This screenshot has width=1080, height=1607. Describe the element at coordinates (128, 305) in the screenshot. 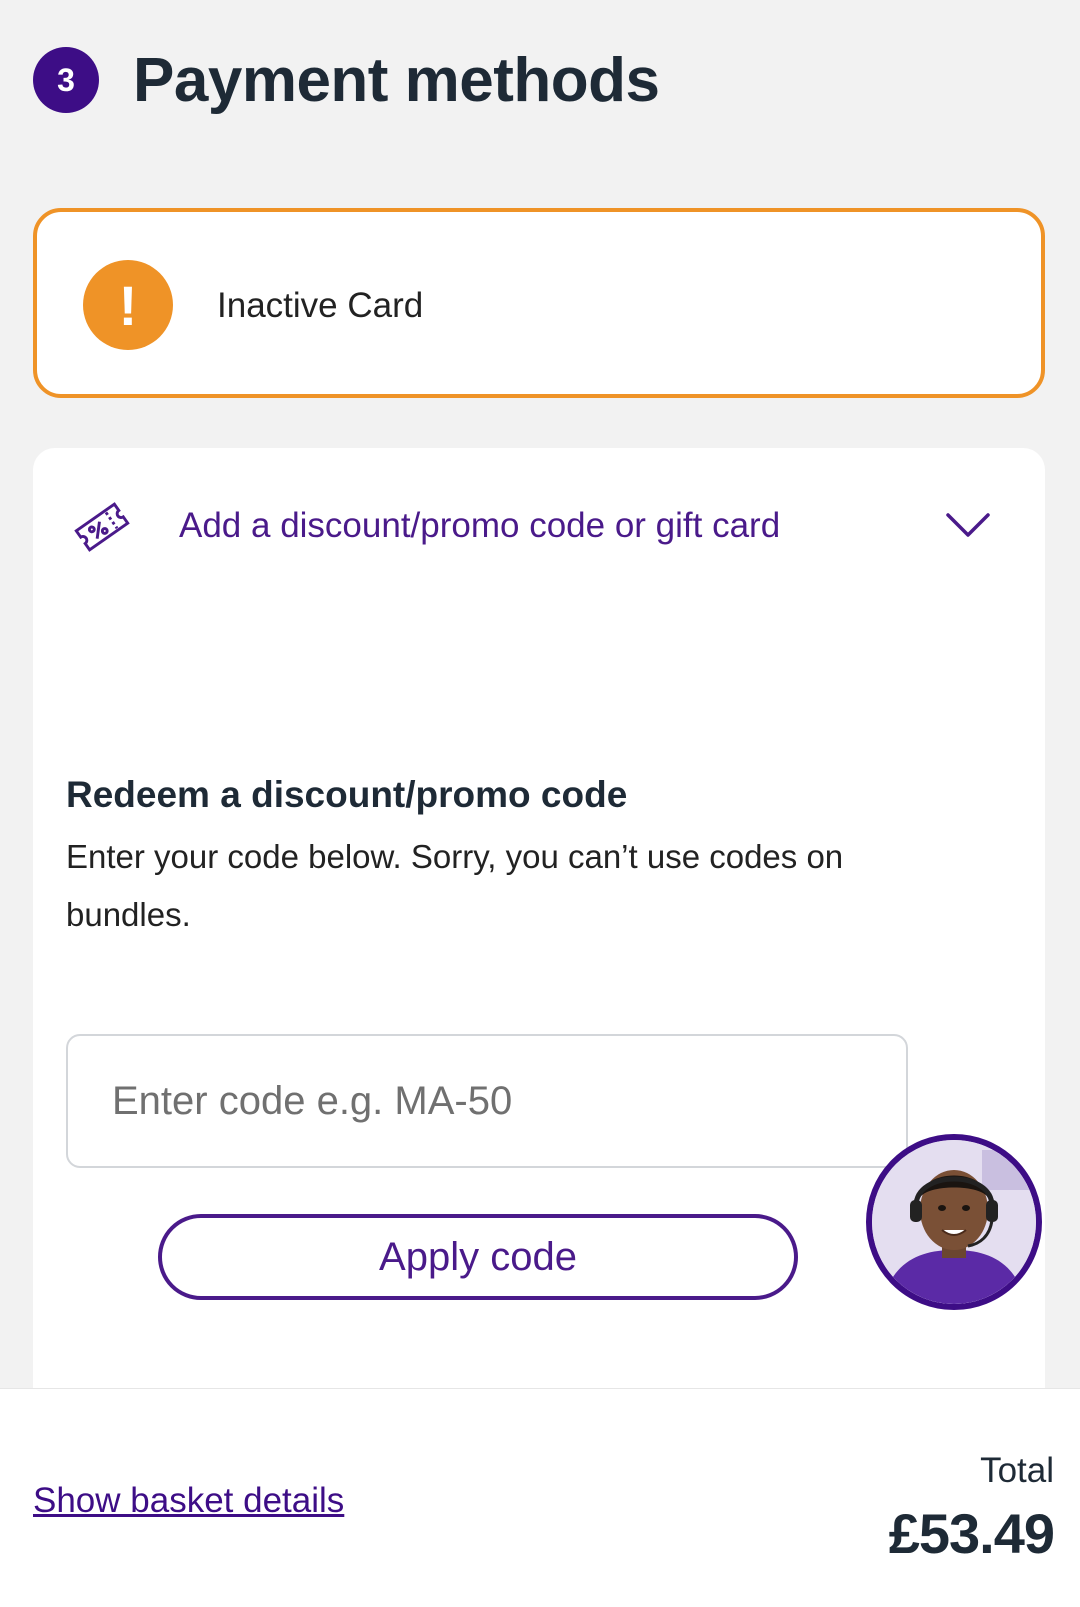

I see `exclamation-icon: !` at that location.